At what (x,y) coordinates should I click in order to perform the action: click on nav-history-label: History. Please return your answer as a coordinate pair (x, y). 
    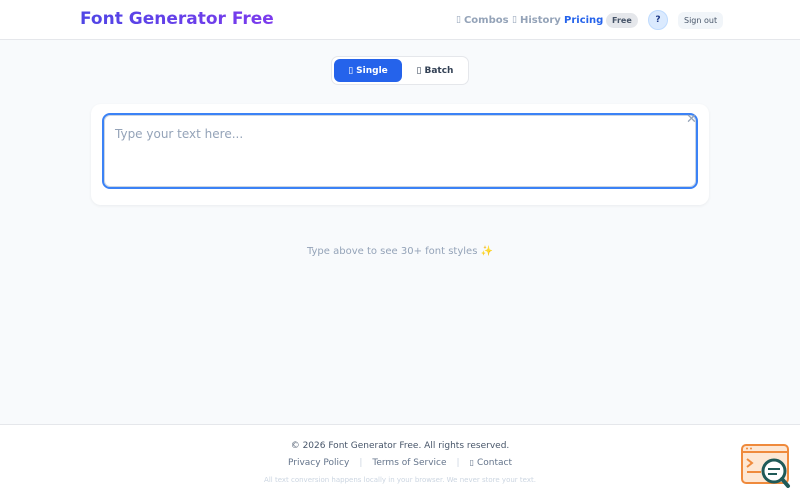
    Looking at the image, I should click on (540, 20).